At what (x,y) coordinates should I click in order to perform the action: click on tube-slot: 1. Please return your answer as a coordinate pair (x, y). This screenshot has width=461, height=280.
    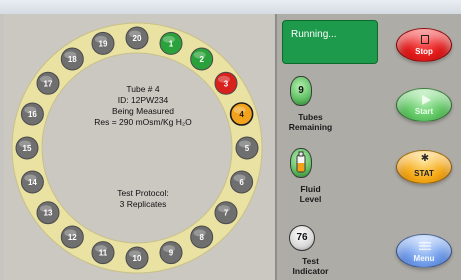
    Looking at the image, I should click on (171, 43).